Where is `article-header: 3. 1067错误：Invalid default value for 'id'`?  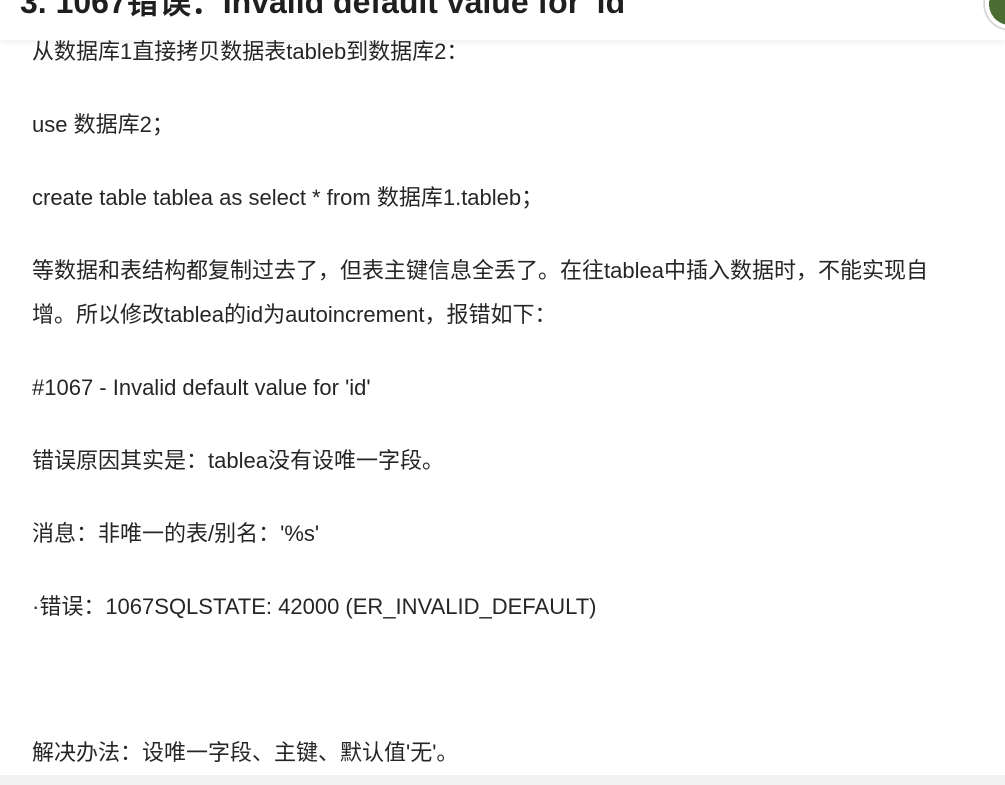
article-header: 3. 1067错误：Invalid default value for 'id' is located at coordinates (502, 20).